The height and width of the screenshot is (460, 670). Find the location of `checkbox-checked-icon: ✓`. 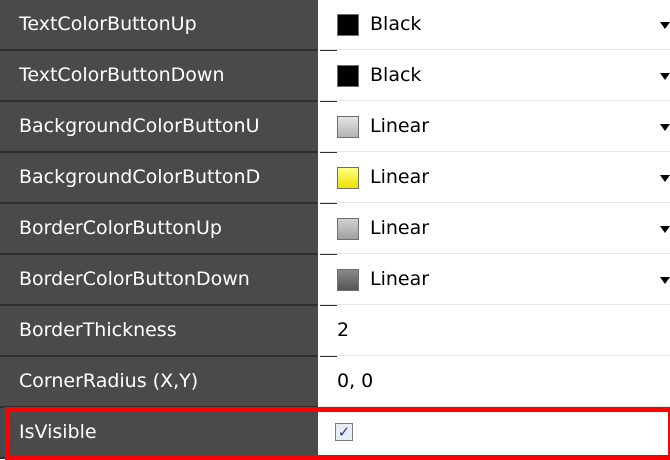

checkbox-checked-icon: ✓ is located at coordinates (344, 432).